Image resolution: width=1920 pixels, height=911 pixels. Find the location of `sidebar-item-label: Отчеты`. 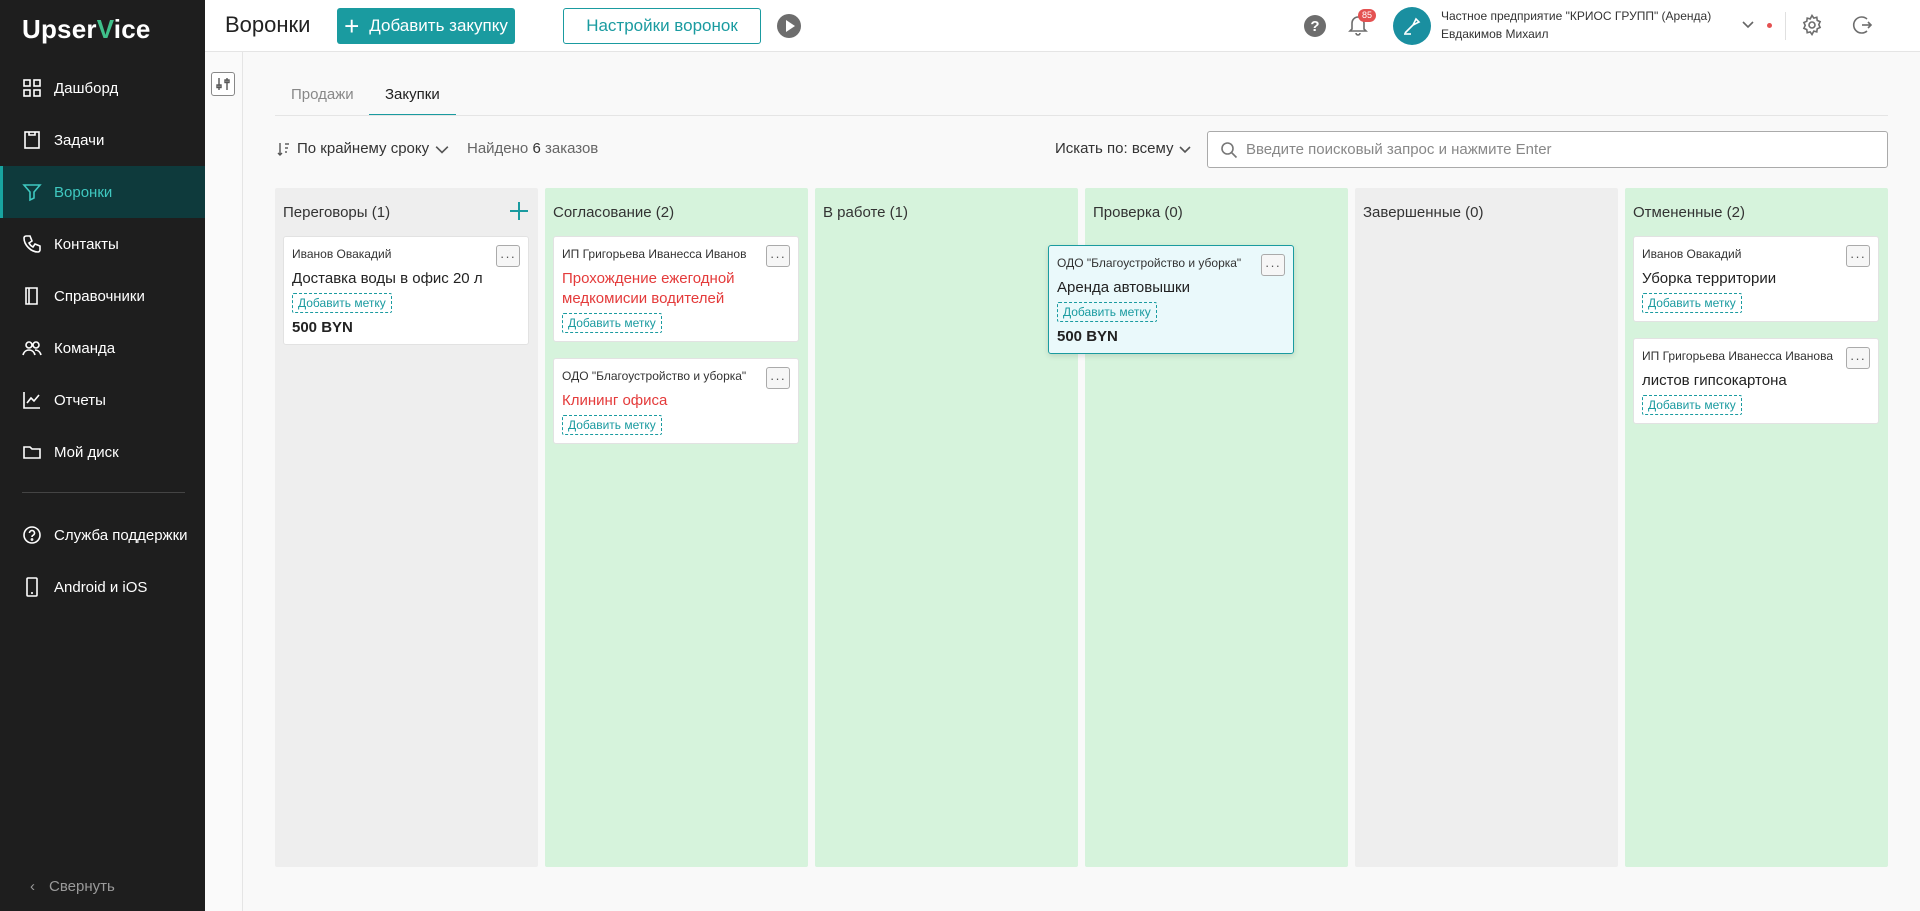

sidebar-item-label: Отчеты is located at coordinates (80, 400).